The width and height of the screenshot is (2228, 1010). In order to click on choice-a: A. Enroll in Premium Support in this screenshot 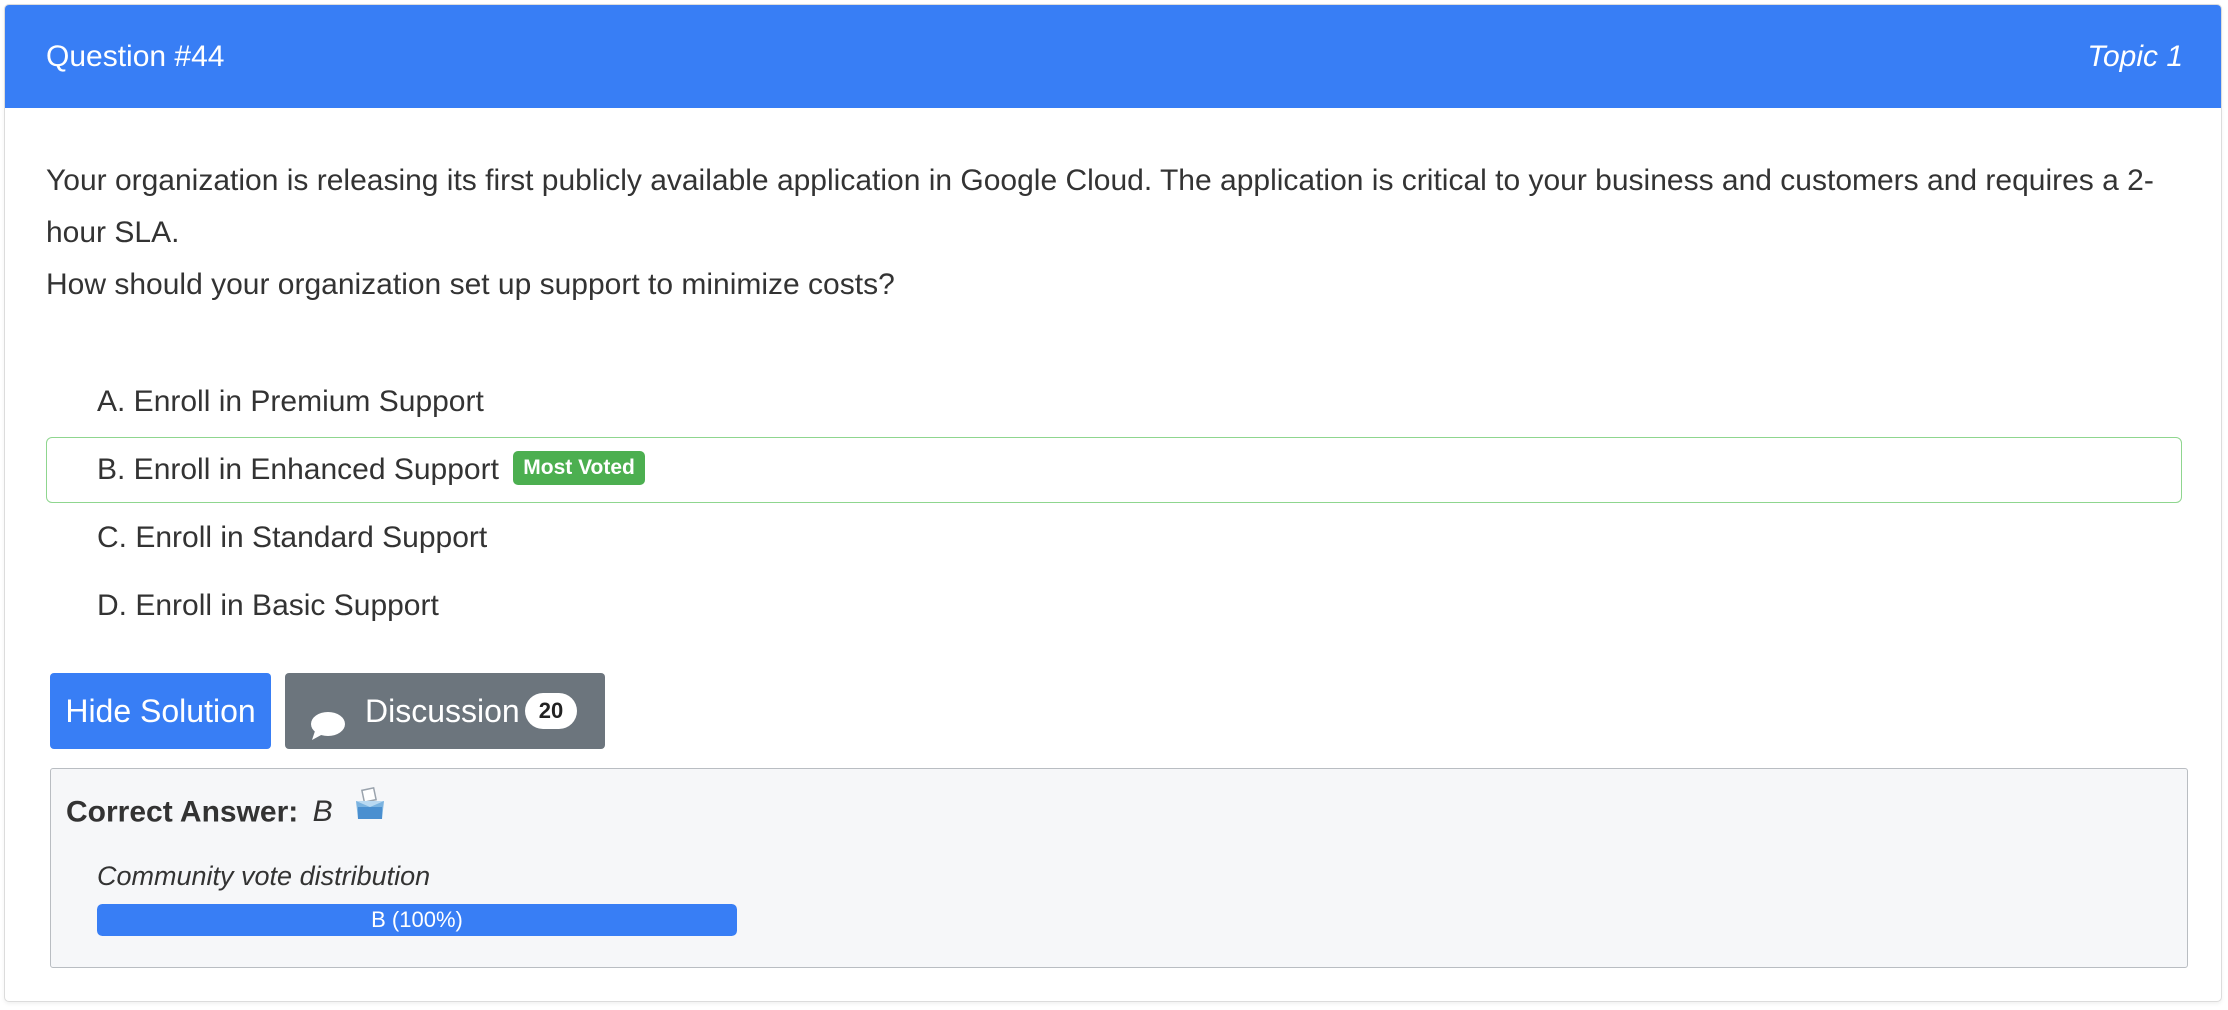, I will do `click(1114, 402)`.